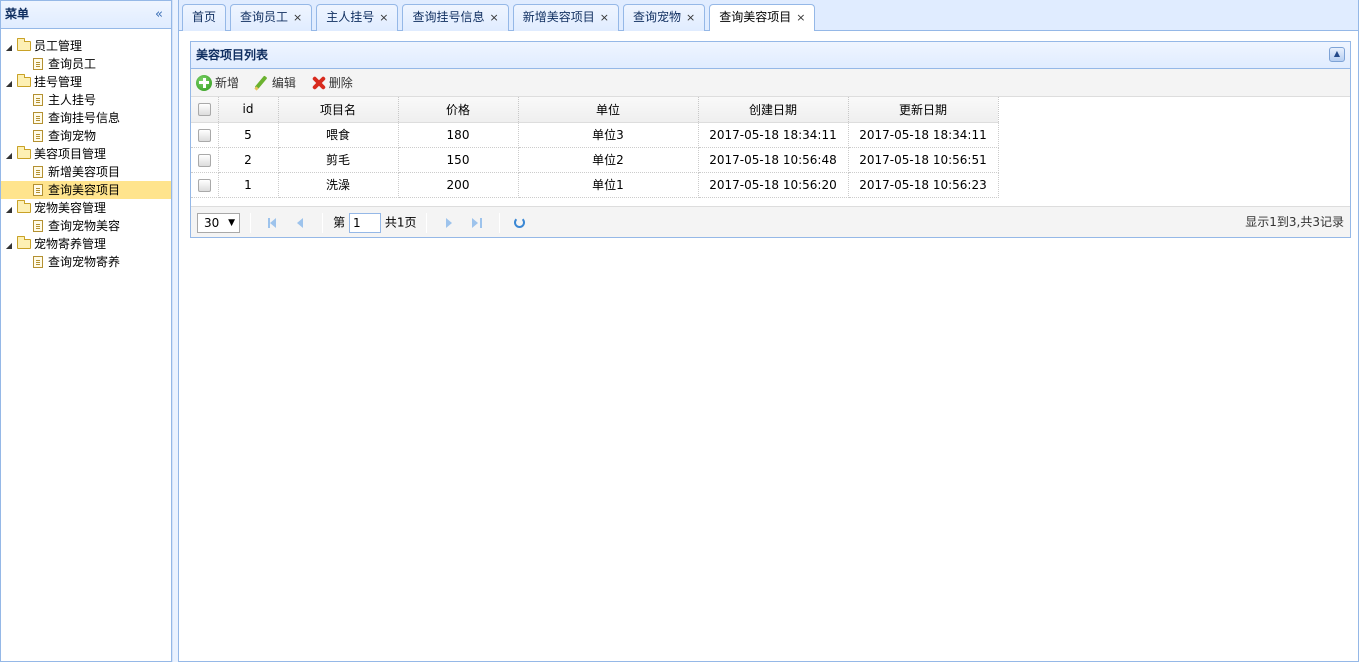 The height and width of the screenshot is (662, 1359). I want to click on table-cell: 洗澡, so click(338, 185).